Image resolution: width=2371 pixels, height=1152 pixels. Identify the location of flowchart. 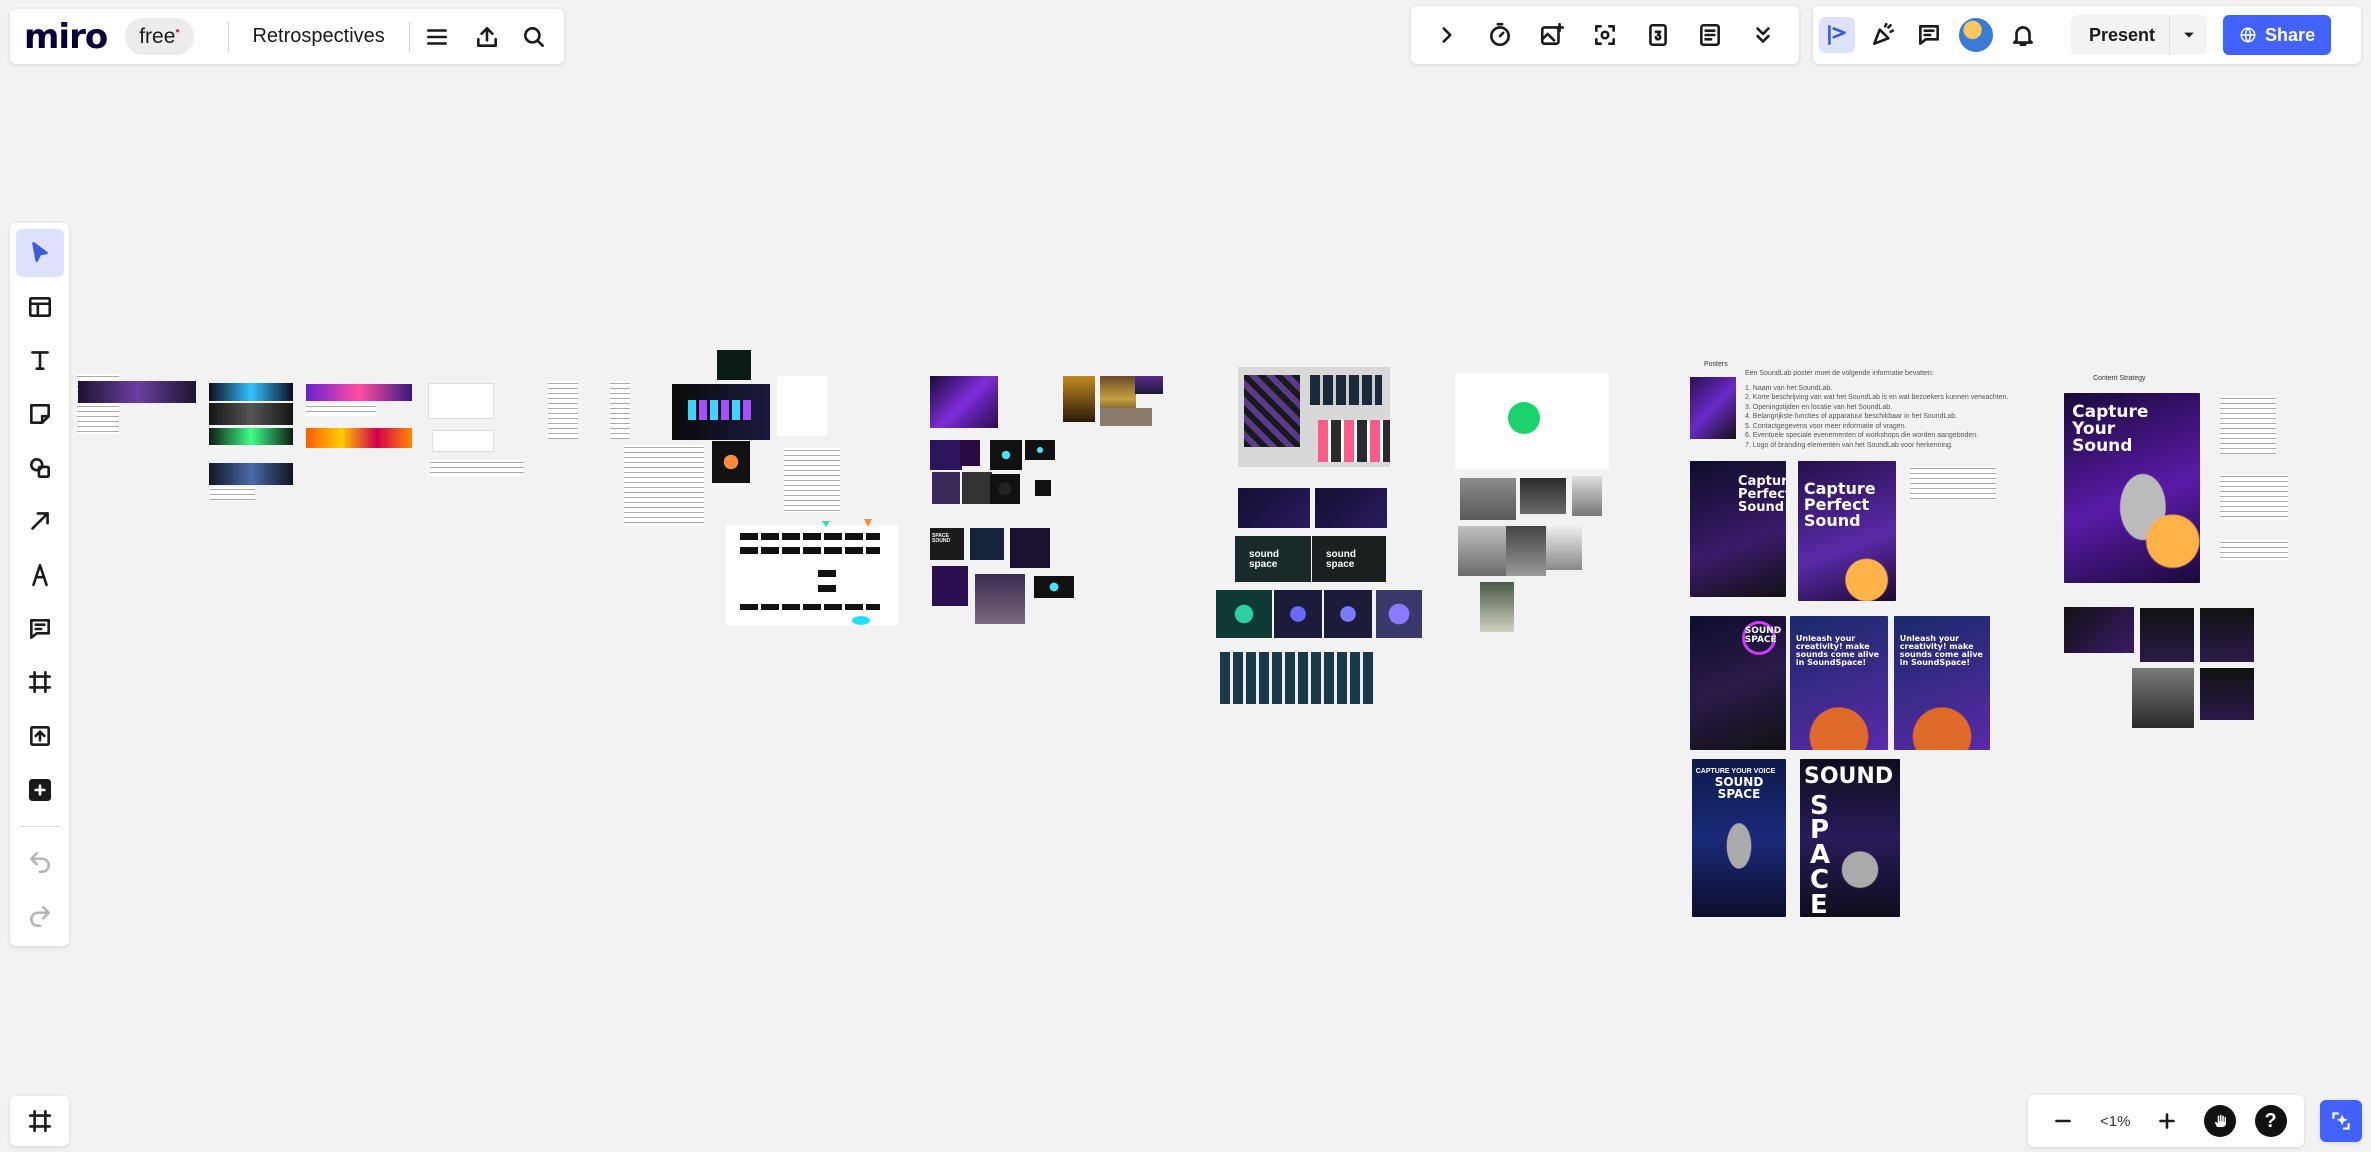
(812, 575).